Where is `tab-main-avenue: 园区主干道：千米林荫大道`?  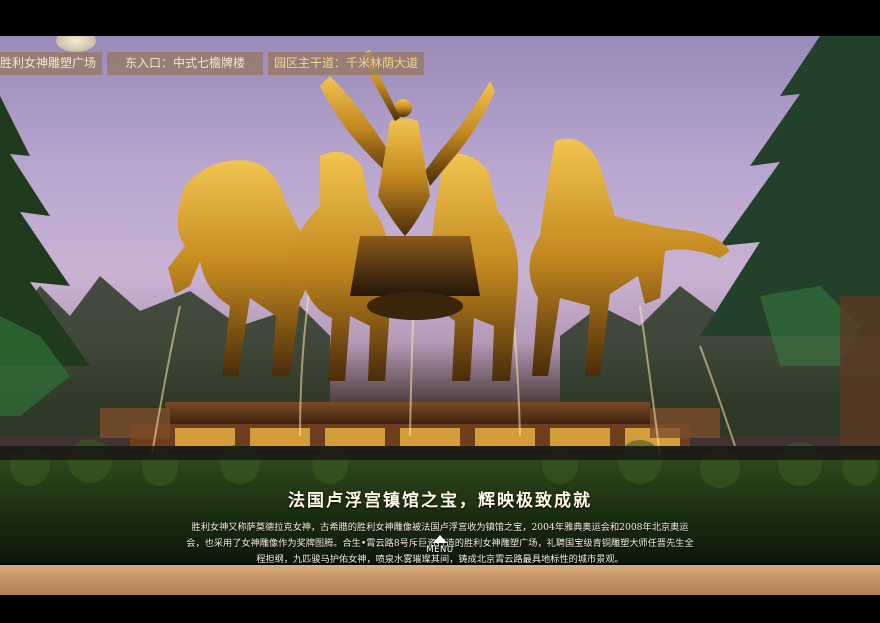 tab-main-avenue: 园区主干道：千米林荫大道 is located at coordinates (346, 63).